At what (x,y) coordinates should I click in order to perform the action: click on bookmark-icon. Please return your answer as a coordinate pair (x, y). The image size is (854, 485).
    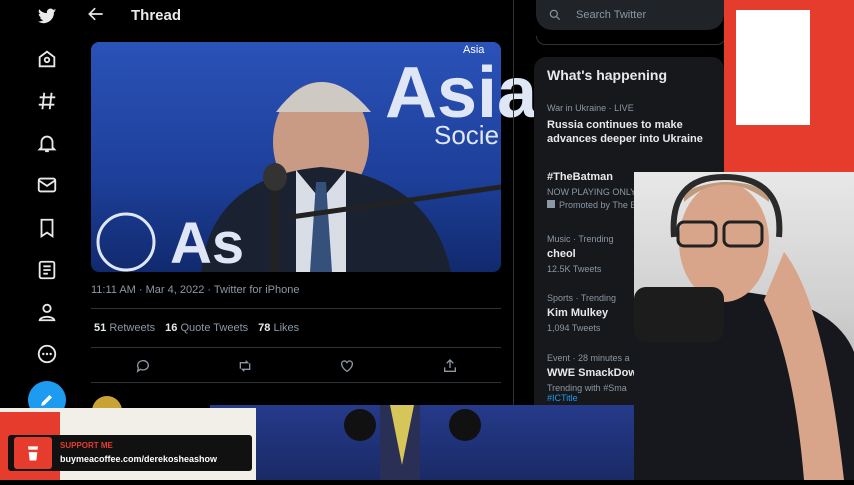
    Looking at the image, I should click on (47, 228).